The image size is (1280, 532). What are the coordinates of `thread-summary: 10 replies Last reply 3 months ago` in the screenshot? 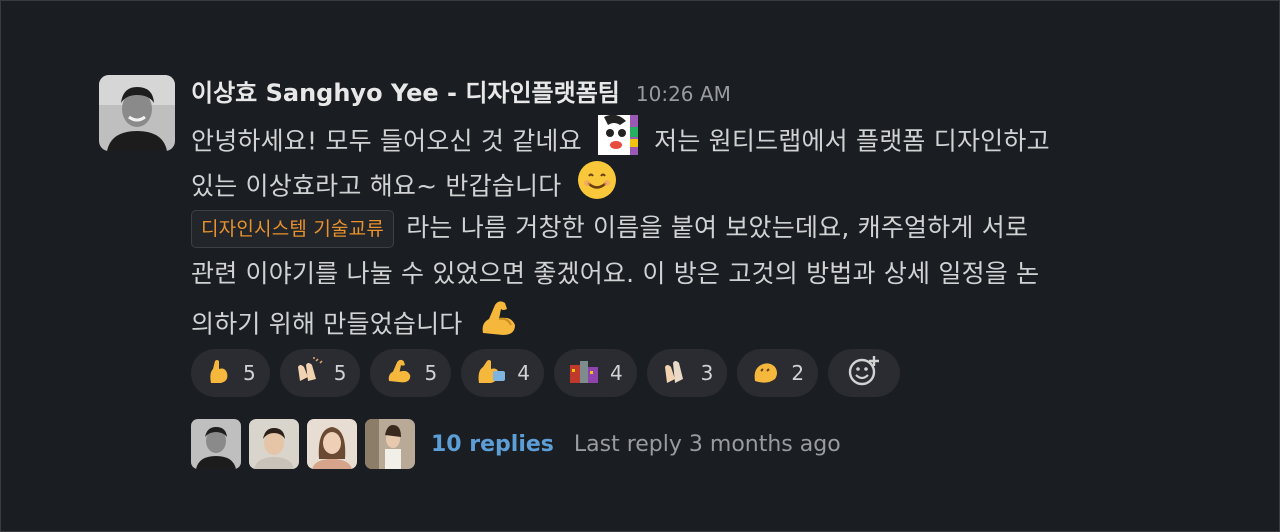 It's located at (516, 444).